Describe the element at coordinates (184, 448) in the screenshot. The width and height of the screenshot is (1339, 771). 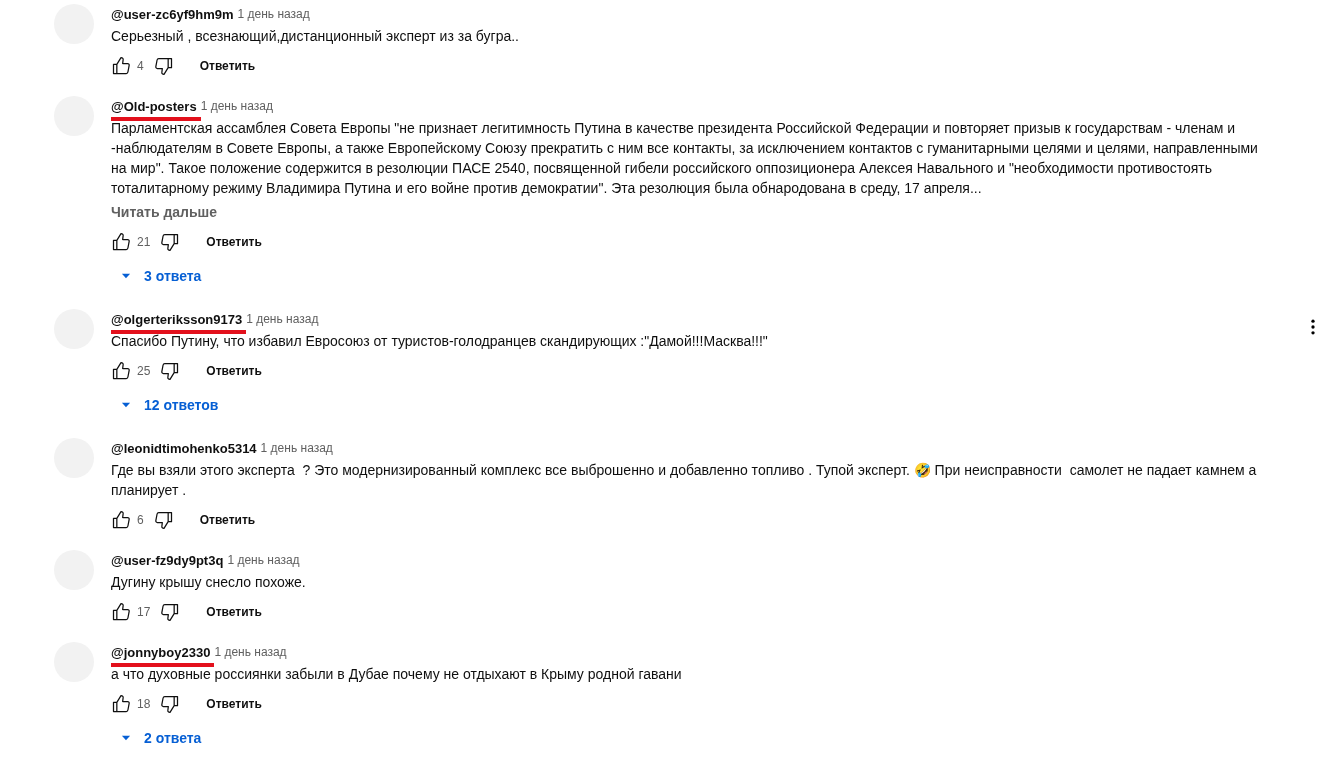
I see `author-name: @leonidtimohenko5314` at that location.